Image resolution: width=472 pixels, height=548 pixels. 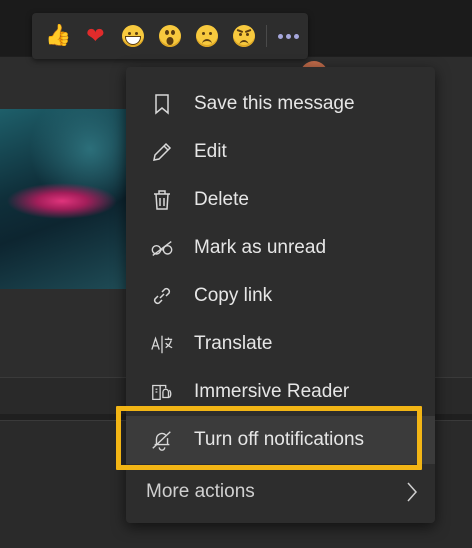 I want to click on immersive-reader-icon, so click(x=162, y=392).